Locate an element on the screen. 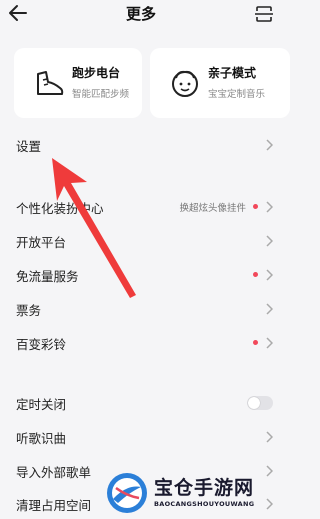 Image resolution: width=320 pixels, height=519 pixels. menu-label: 免流量服务 is located at coordinates (47, 276).